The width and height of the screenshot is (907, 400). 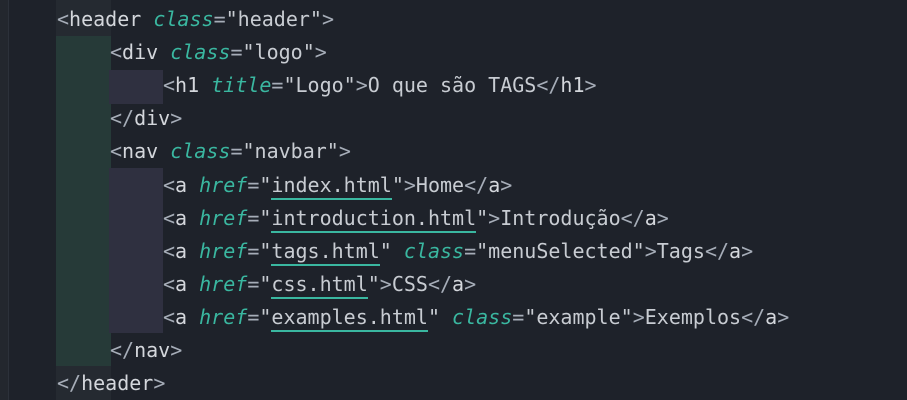 What do you see at coordinates (325, 252) in the screenshot?
I see `code-link-token: tags.html` at bounding box center [325, 252].